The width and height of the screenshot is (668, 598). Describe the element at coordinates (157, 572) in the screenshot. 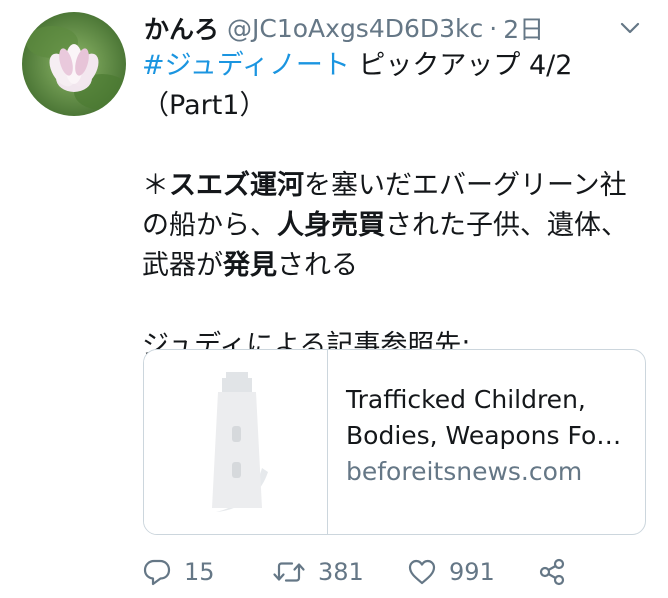

I see `speech-bubble-icon` at that location.